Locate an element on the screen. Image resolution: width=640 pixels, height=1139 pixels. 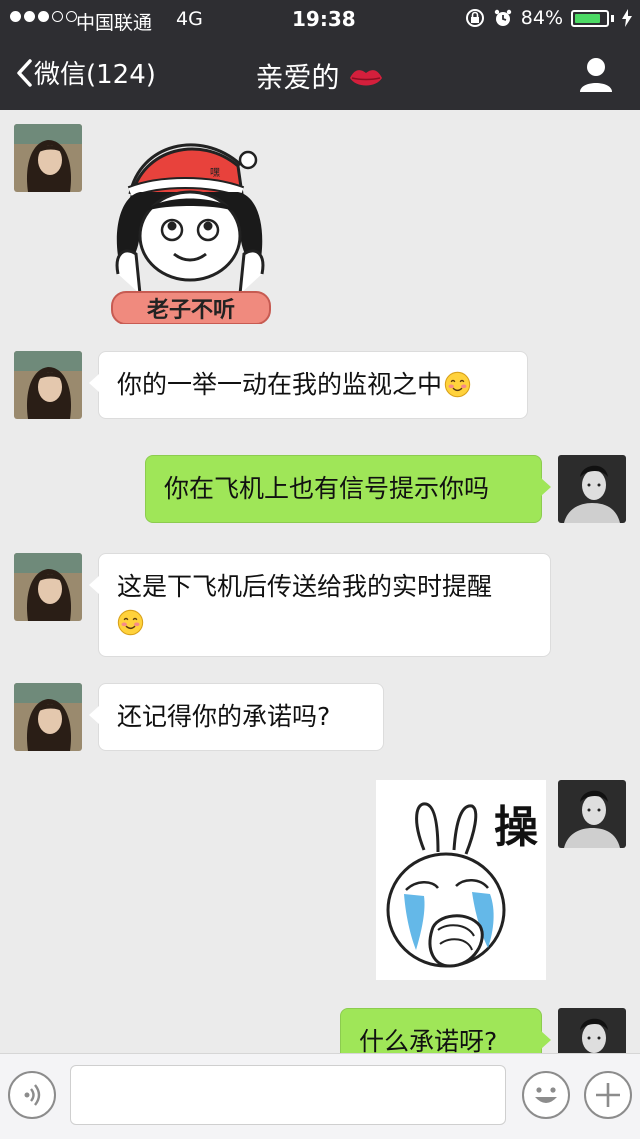
emoji-button is located at coordinates (546, 1095).